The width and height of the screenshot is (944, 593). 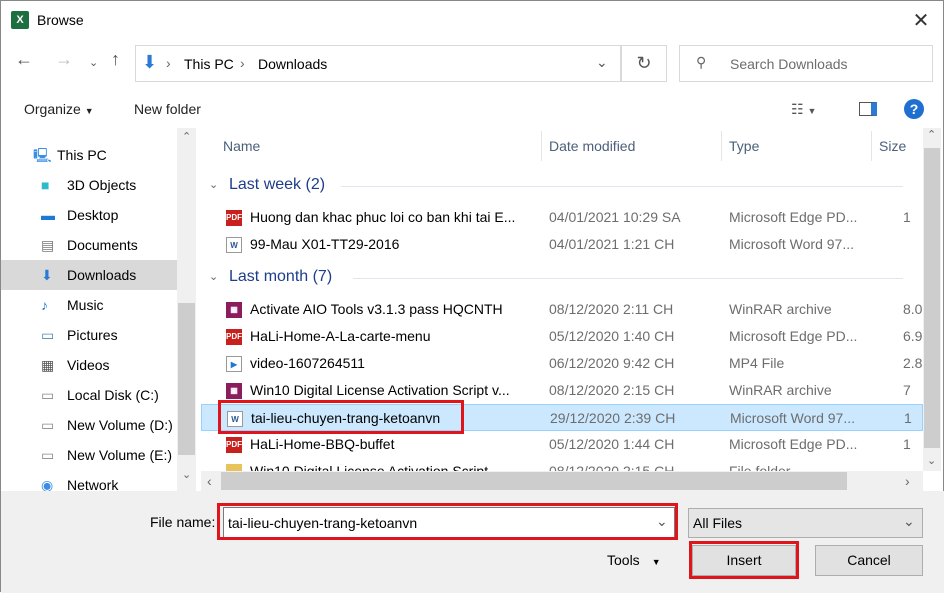 What do you see at coordinates (60, 20) in the screenshot?
I see `window-title: Browse` at bounding box center [60, 20].